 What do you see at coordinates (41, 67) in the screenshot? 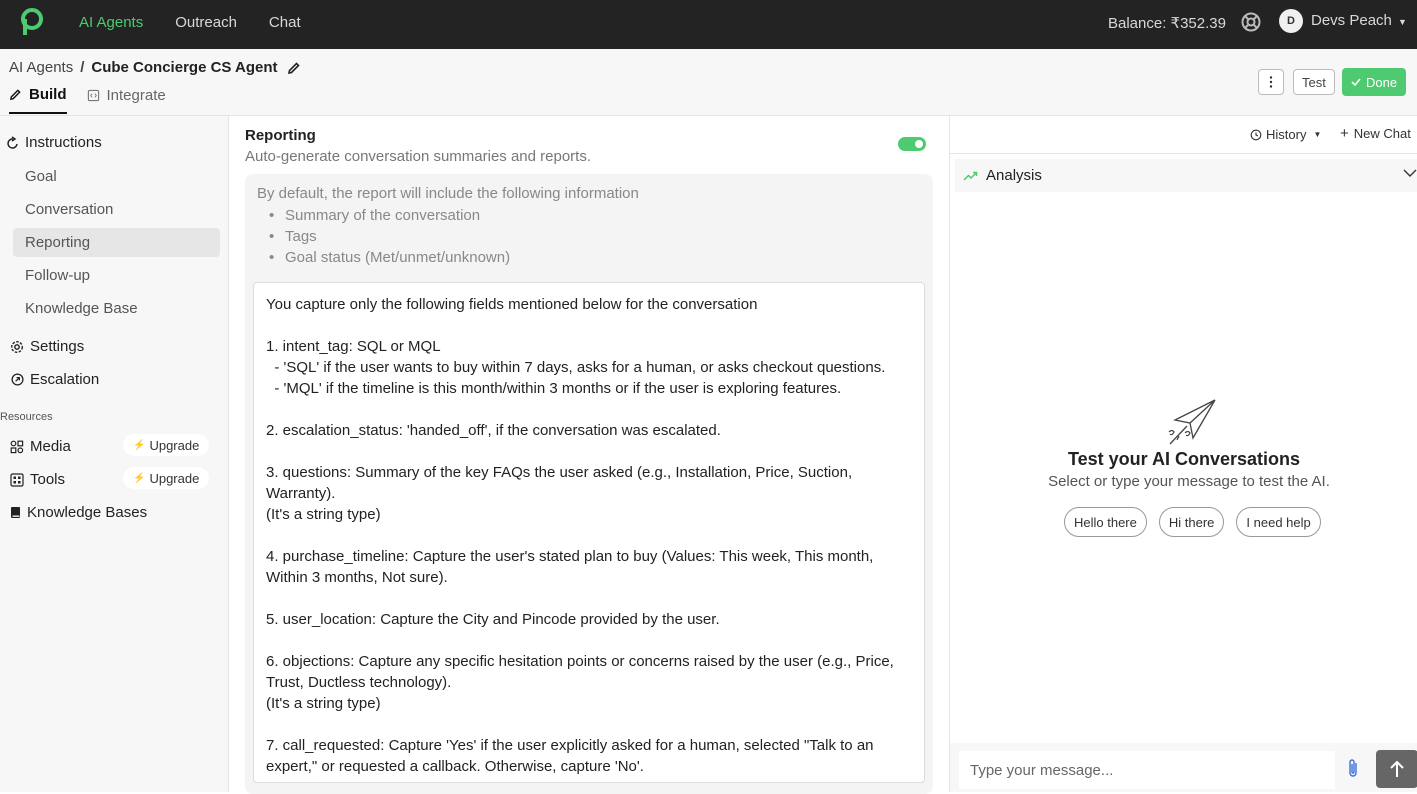
I see `breadcrumb-root: AI Agents` at bounding box center [41, 67].